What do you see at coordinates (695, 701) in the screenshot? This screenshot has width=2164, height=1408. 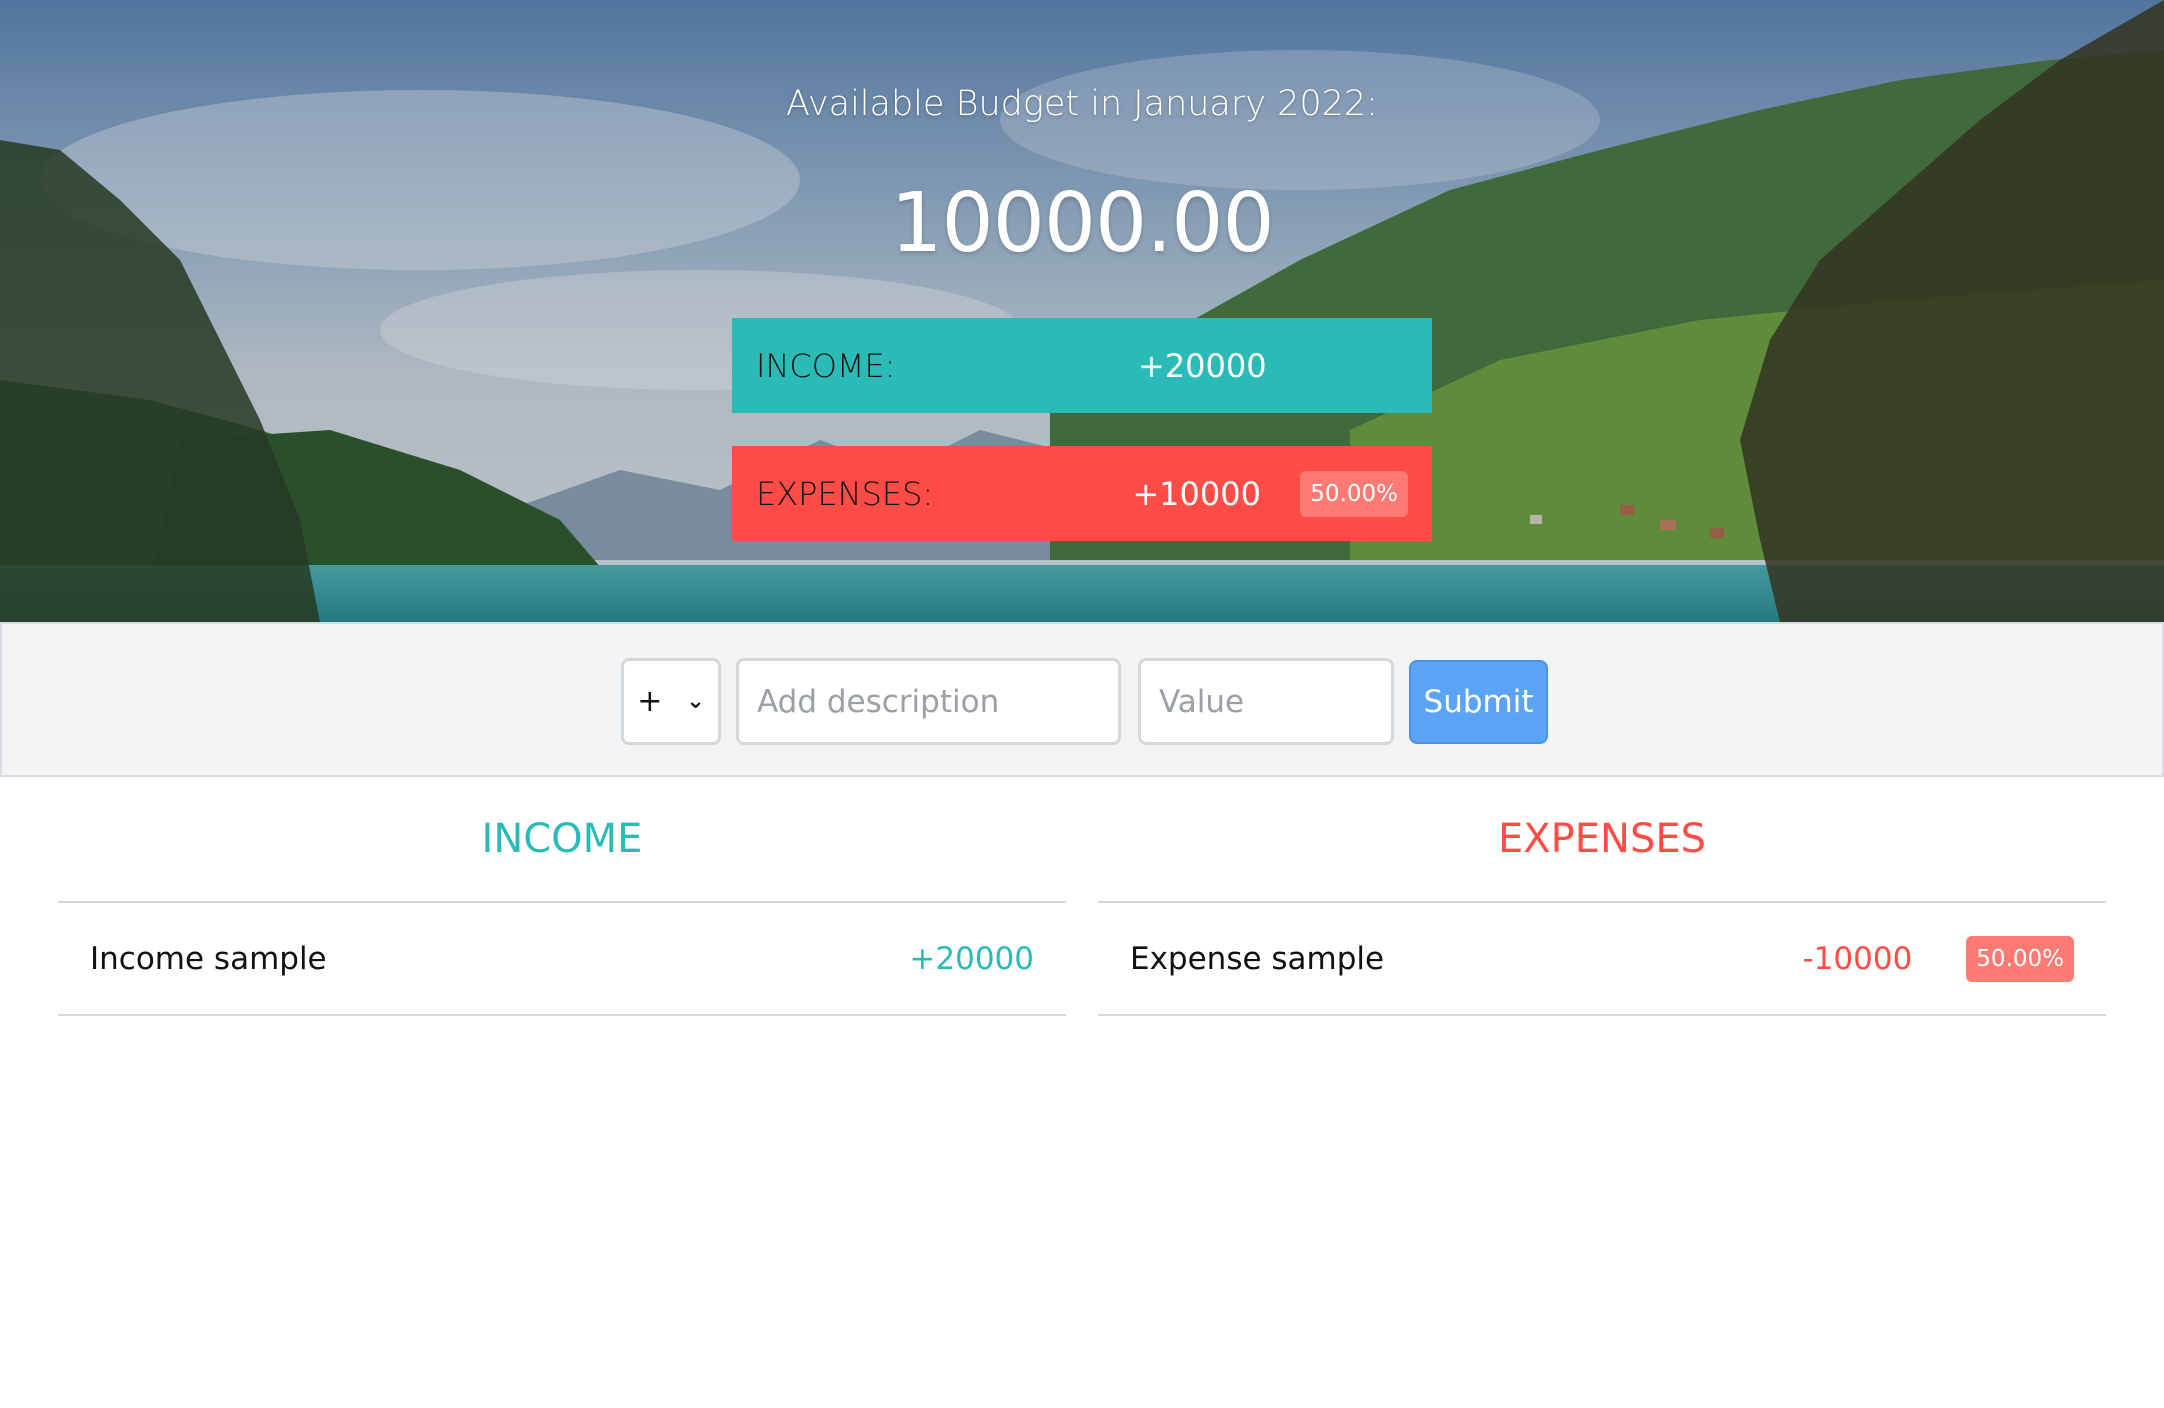 I see `chevron-down-icon: ⌄` at bounding box center [695, 701].